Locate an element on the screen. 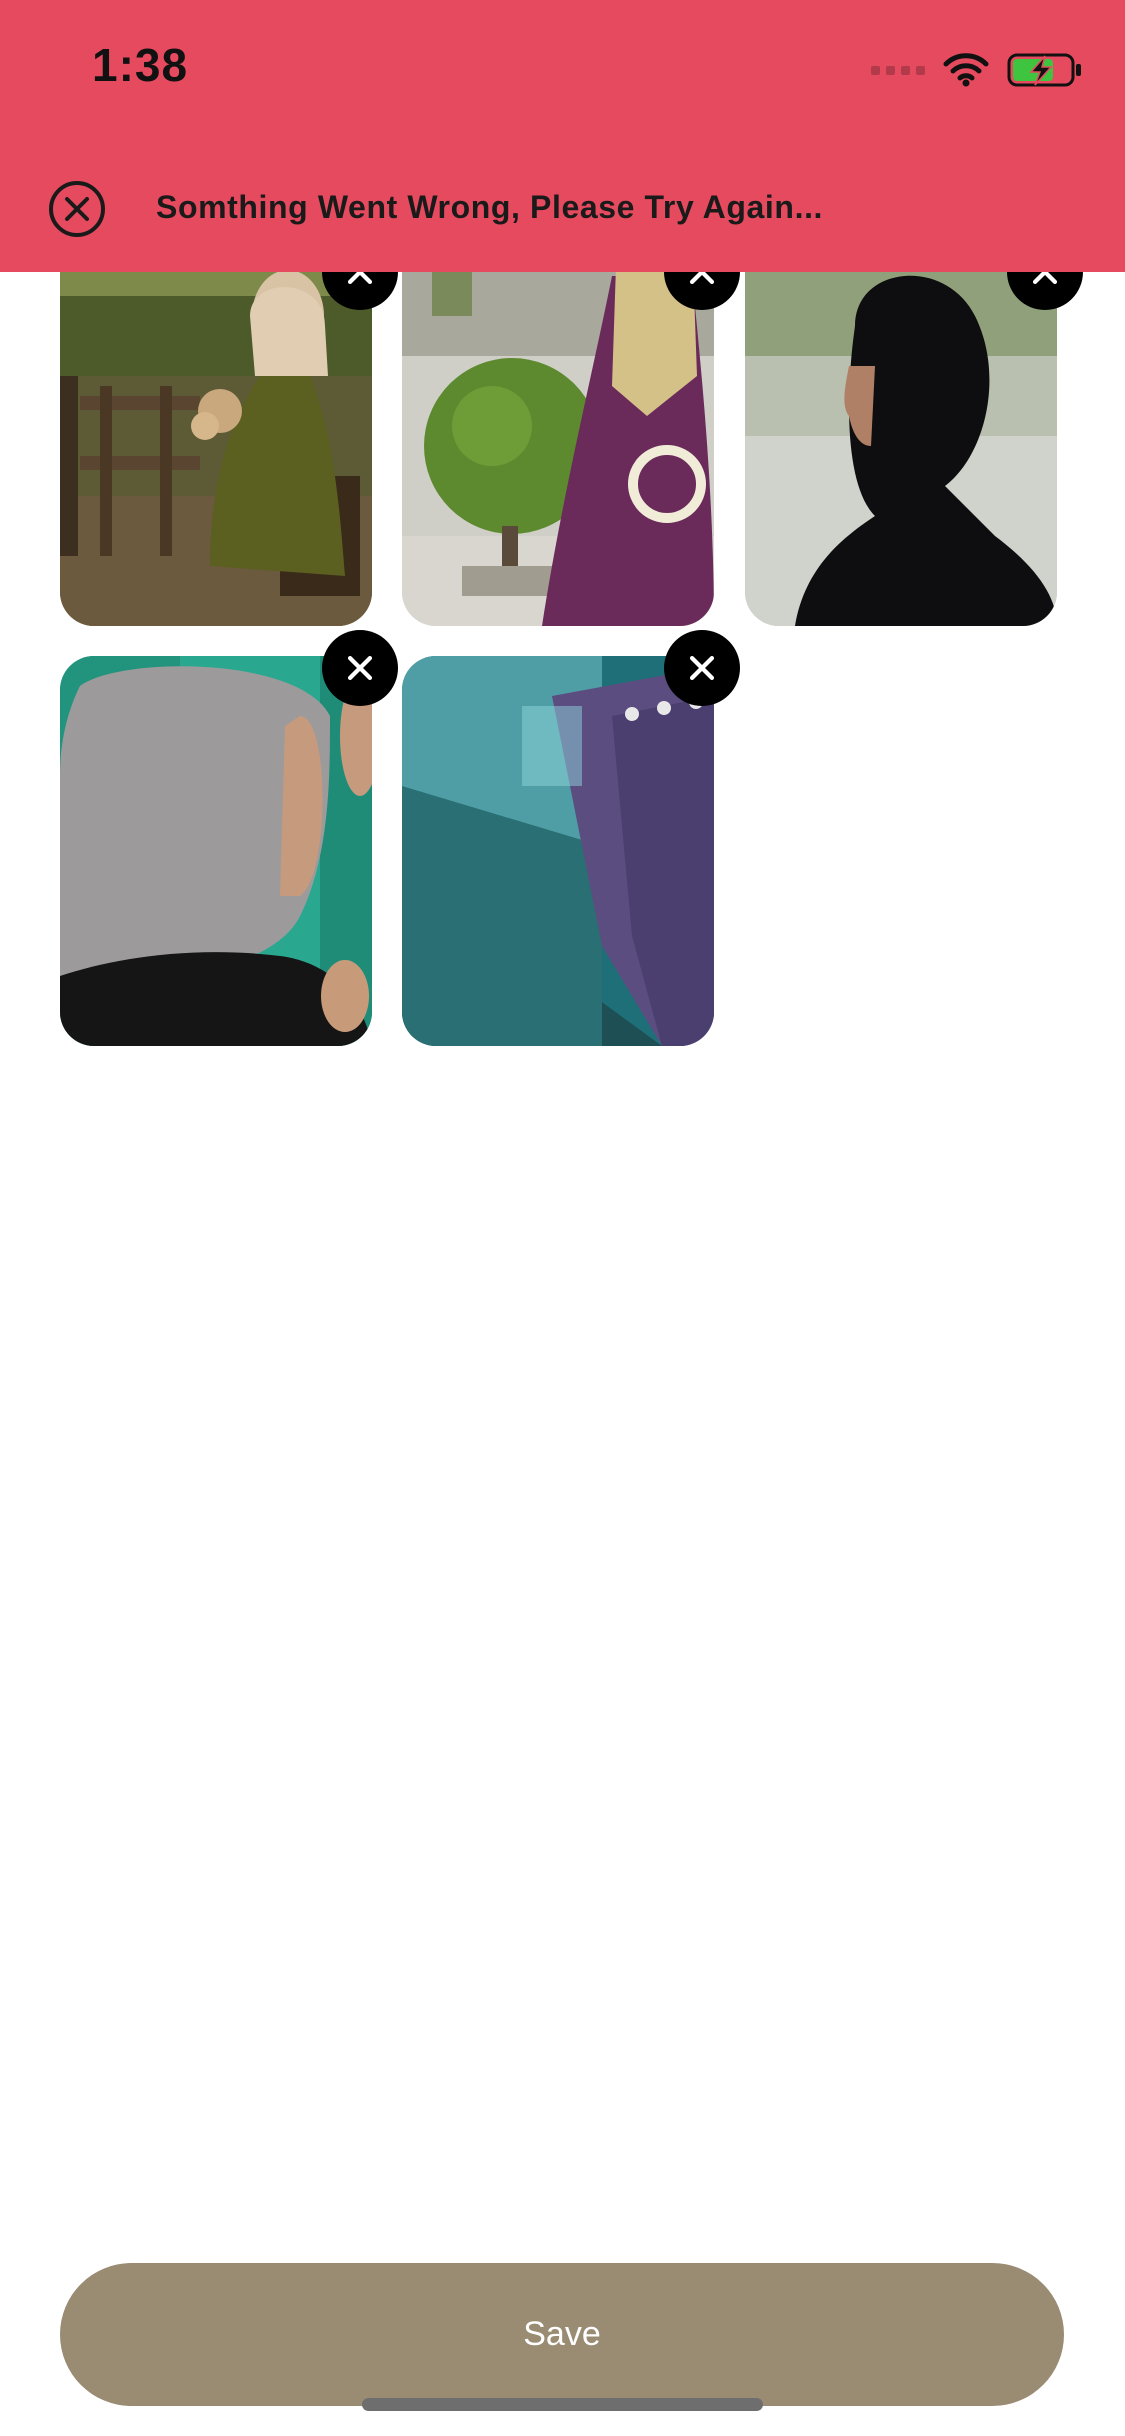 This screenshot has width=1125, height=2436. photo-woman-purple-dress-icon is located at coordinates (558, 431).